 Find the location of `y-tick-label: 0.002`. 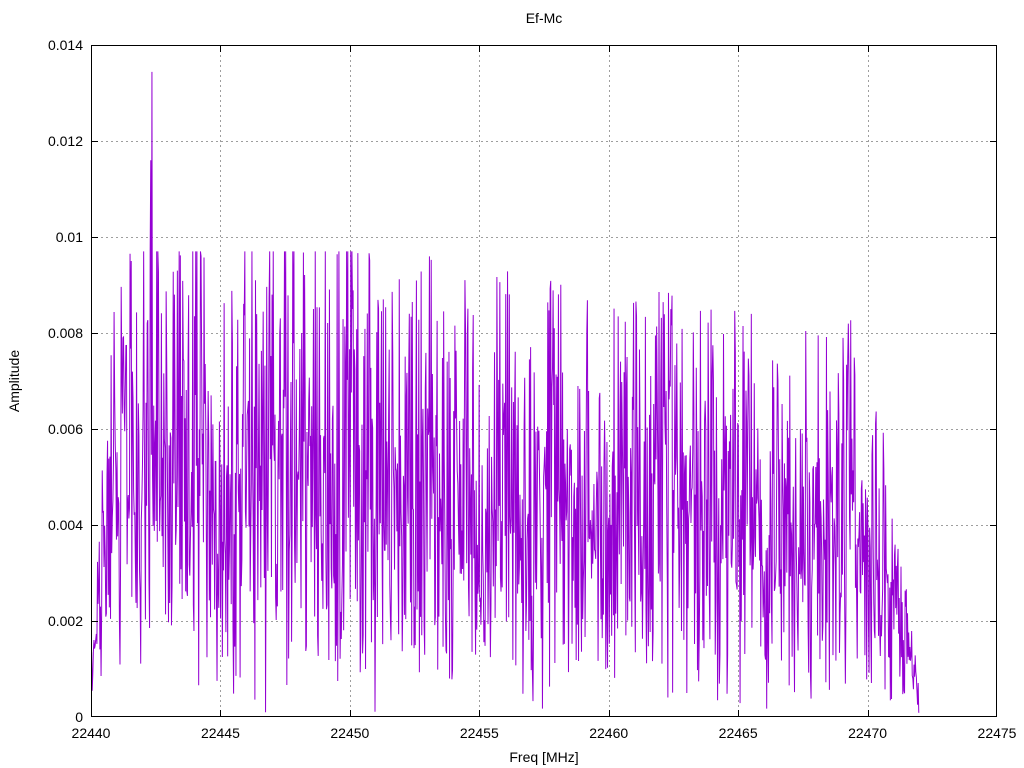

y-tick-label: 0.002 is located at coordinates (65, 621).